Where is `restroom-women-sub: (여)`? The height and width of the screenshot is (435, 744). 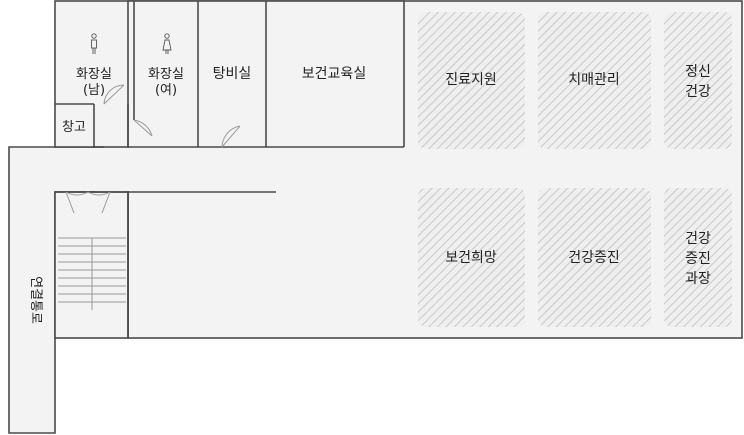 restroom-women-sub: (여) is located at coordinates (166, 90).